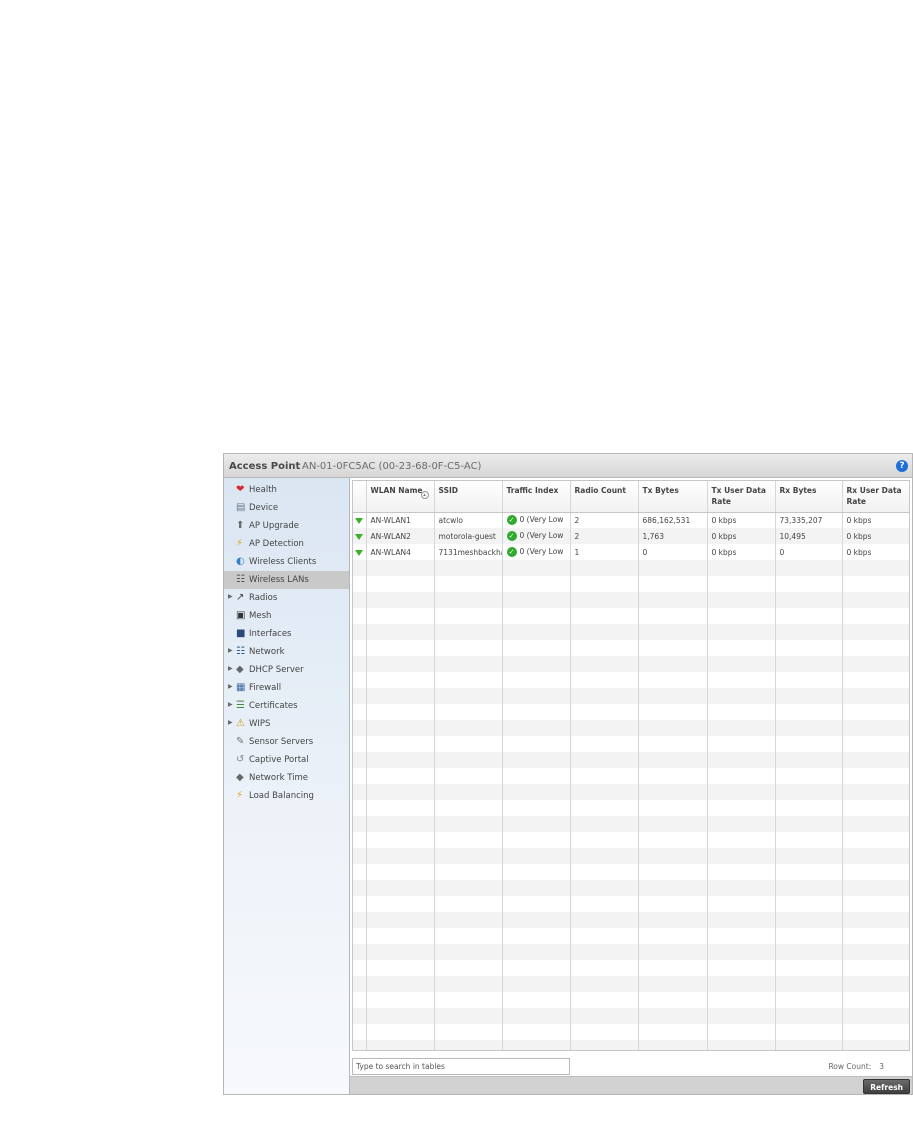  What do you see at coordinates (281, 796) in the screenshot?
I see `sidebar-item-label: Load Balancing` at bounding box center [281, 796].